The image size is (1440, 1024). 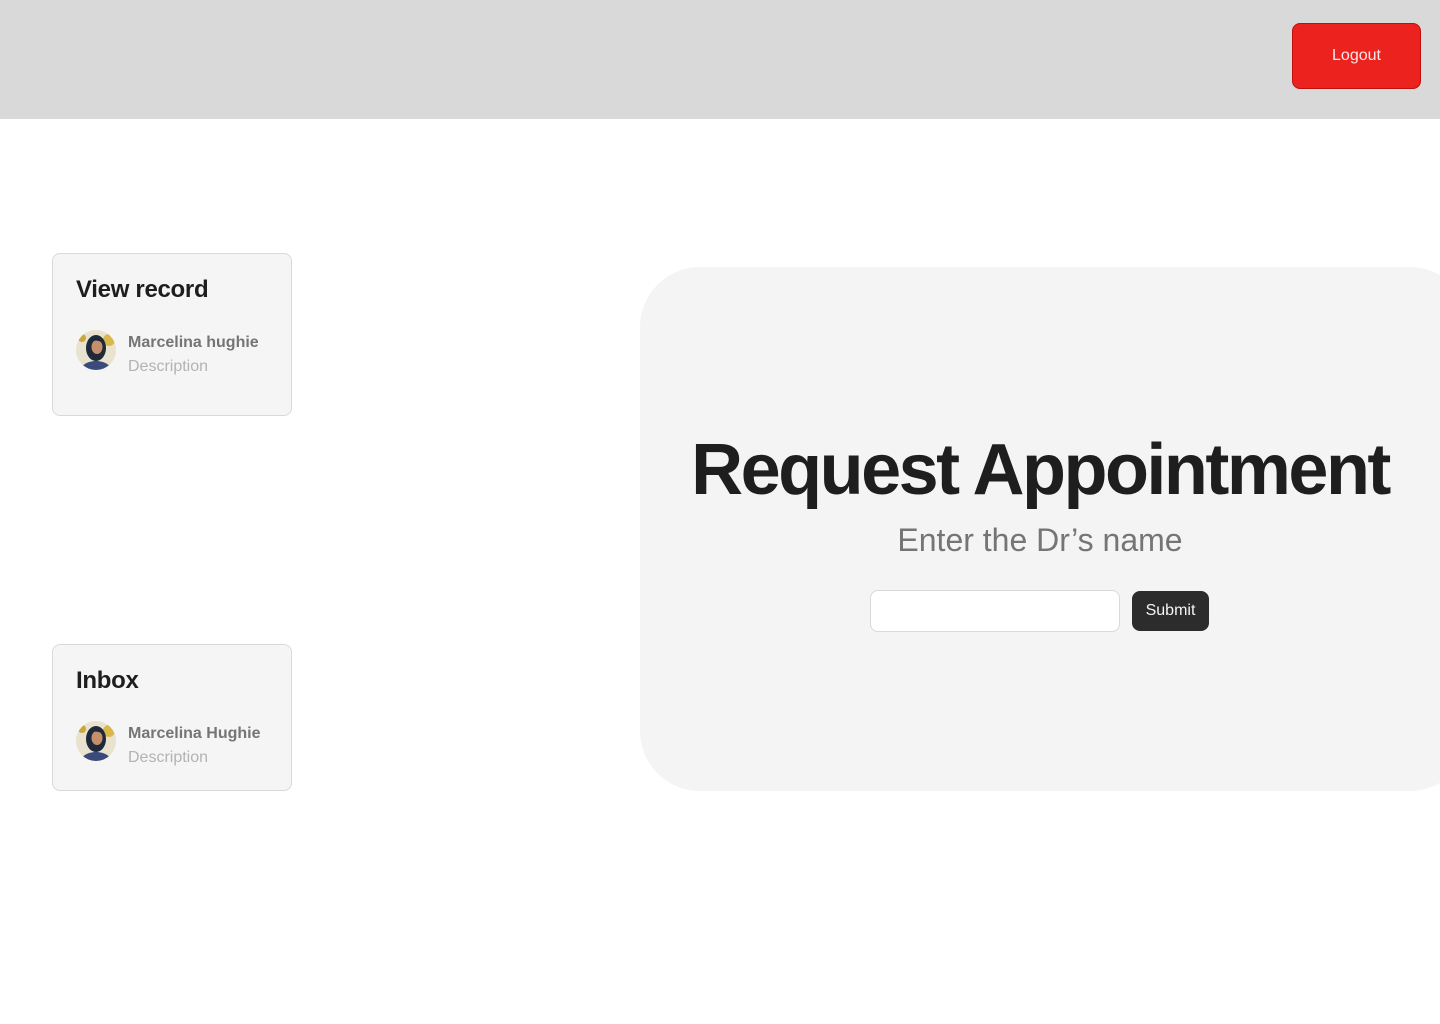 I want to click on user-name: Marcelina hughie, so click(x=193, y=342).